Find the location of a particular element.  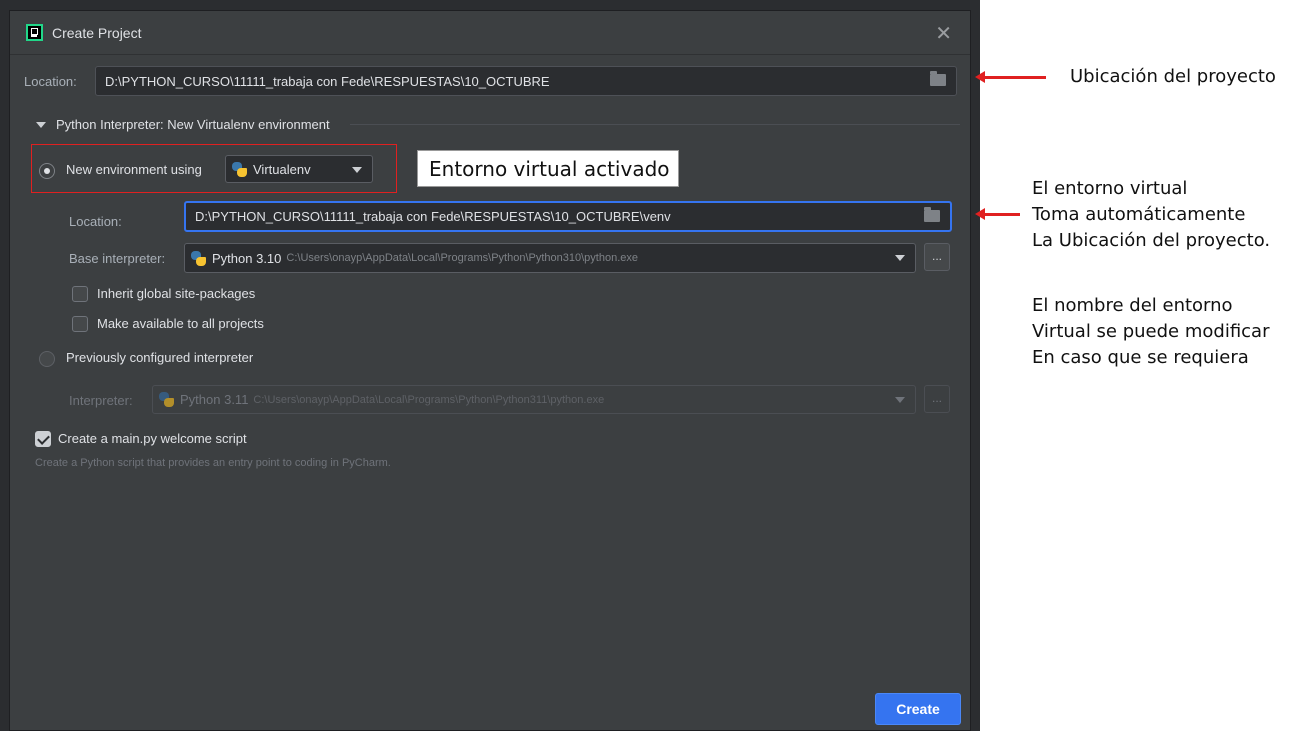

previous-interpreter-label: Previously configured interpreter is located at coordinates (160, 357).